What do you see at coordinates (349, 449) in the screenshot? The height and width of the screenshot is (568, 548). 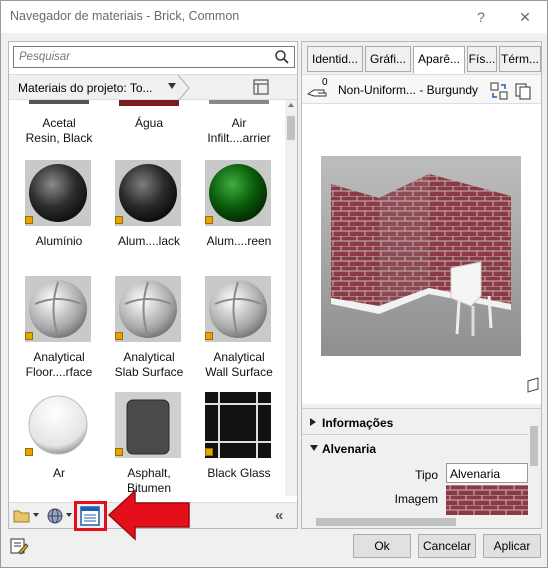 I see `section-masonry-label: Alvenaria` at bounding box center [349, 449].